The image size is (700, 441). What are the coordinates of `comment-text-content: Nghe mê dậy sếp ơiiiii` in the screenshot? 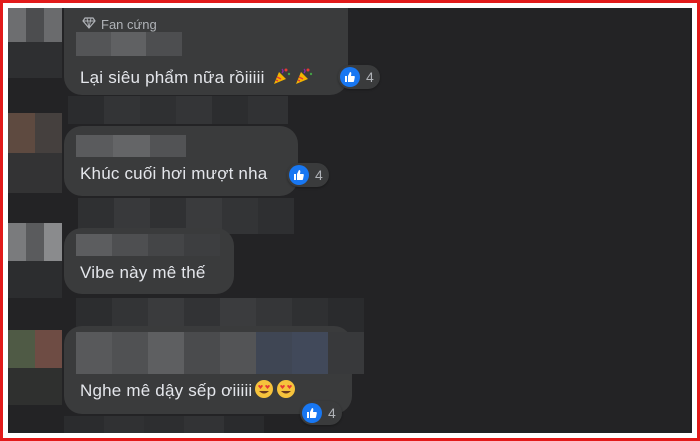 It's located at (166, 390).